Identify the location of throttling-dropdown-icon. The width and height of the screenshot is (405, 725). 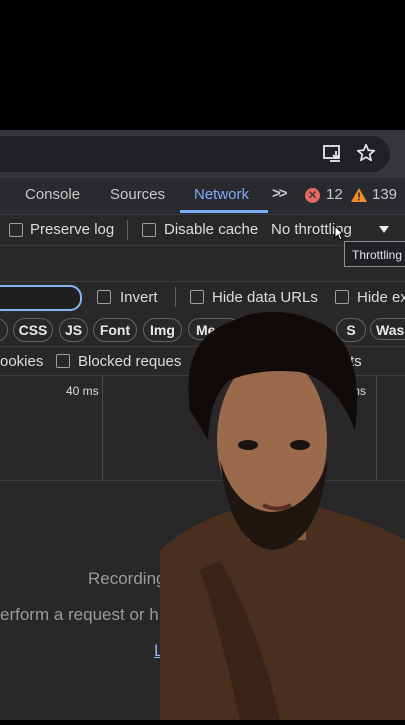
(384, 229).